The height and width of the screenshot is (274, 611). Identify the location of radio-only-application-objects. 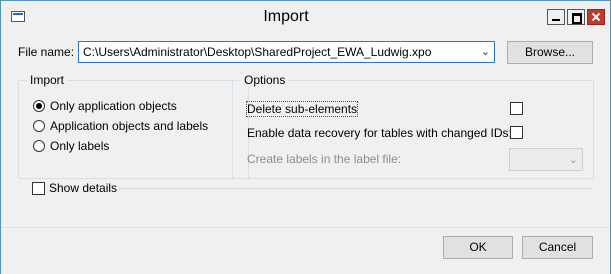
(39, 106).